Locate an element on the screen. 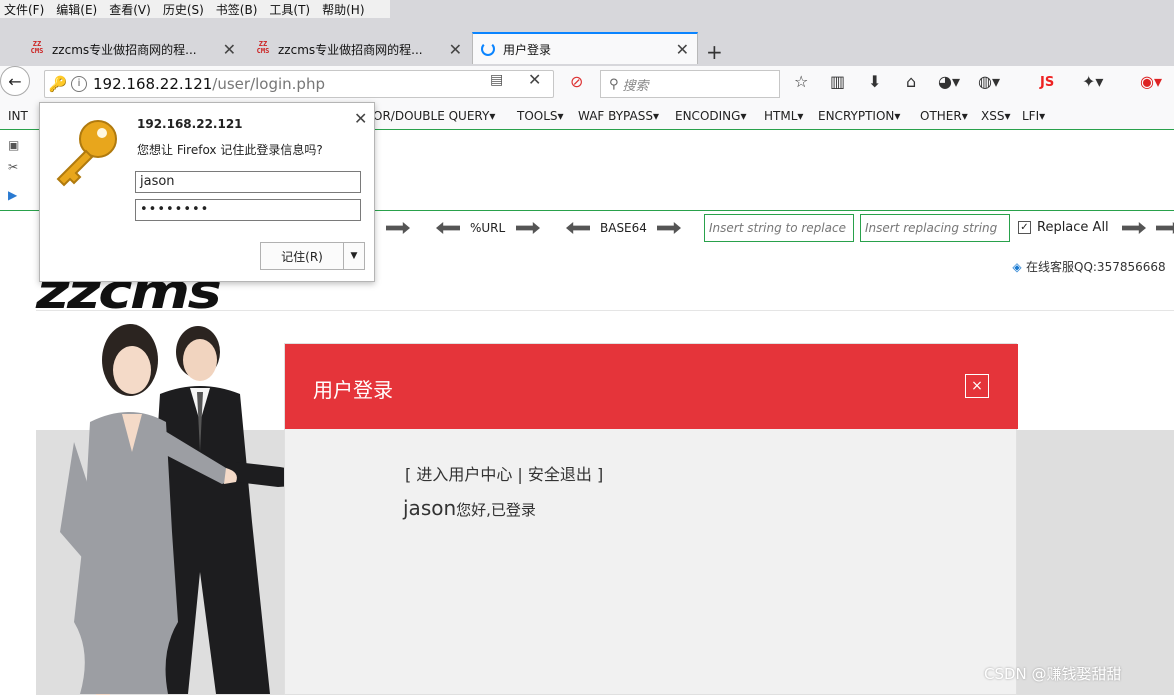 The height and width of the screenshot is (695, 1174). key-icon: 🔑 is located at coordinates (58, 84).